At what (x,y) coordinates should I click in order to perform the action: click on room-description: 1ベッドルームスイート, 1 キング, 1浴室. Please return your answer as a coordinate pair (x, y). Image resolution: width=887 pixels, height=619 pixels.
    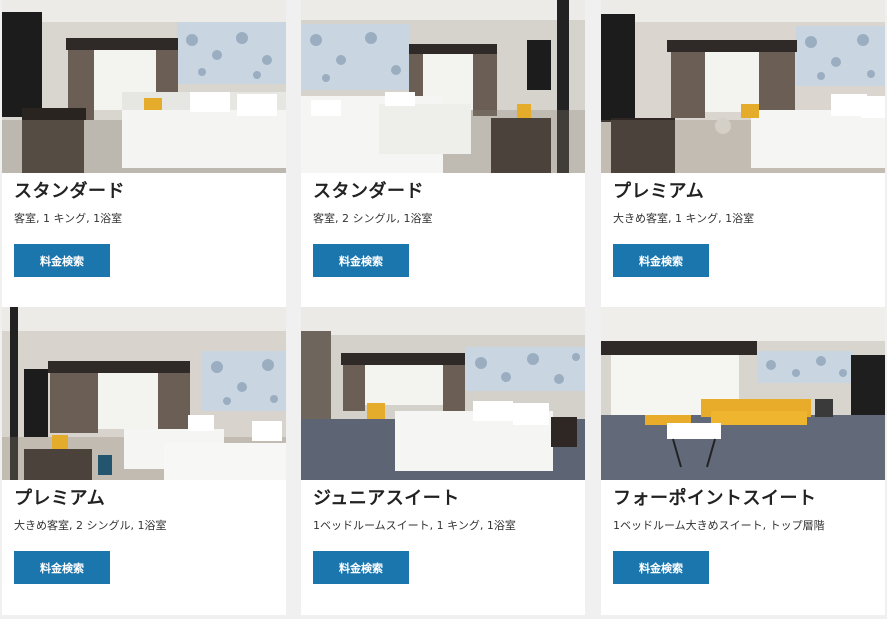
    Looking at the image, I should click on (414, 525).